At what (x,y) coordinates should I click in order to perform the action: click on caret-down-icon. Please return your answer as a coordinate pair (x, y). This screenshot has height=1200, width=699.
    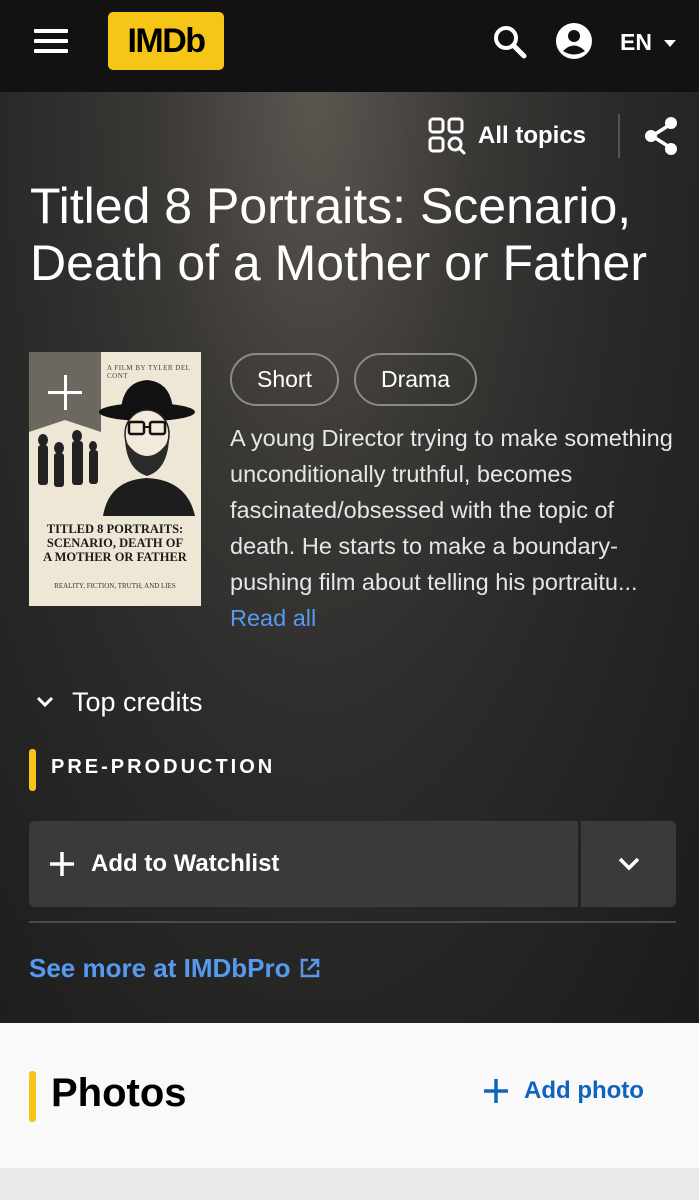
    Looking at the image, I should click on (669, 43).